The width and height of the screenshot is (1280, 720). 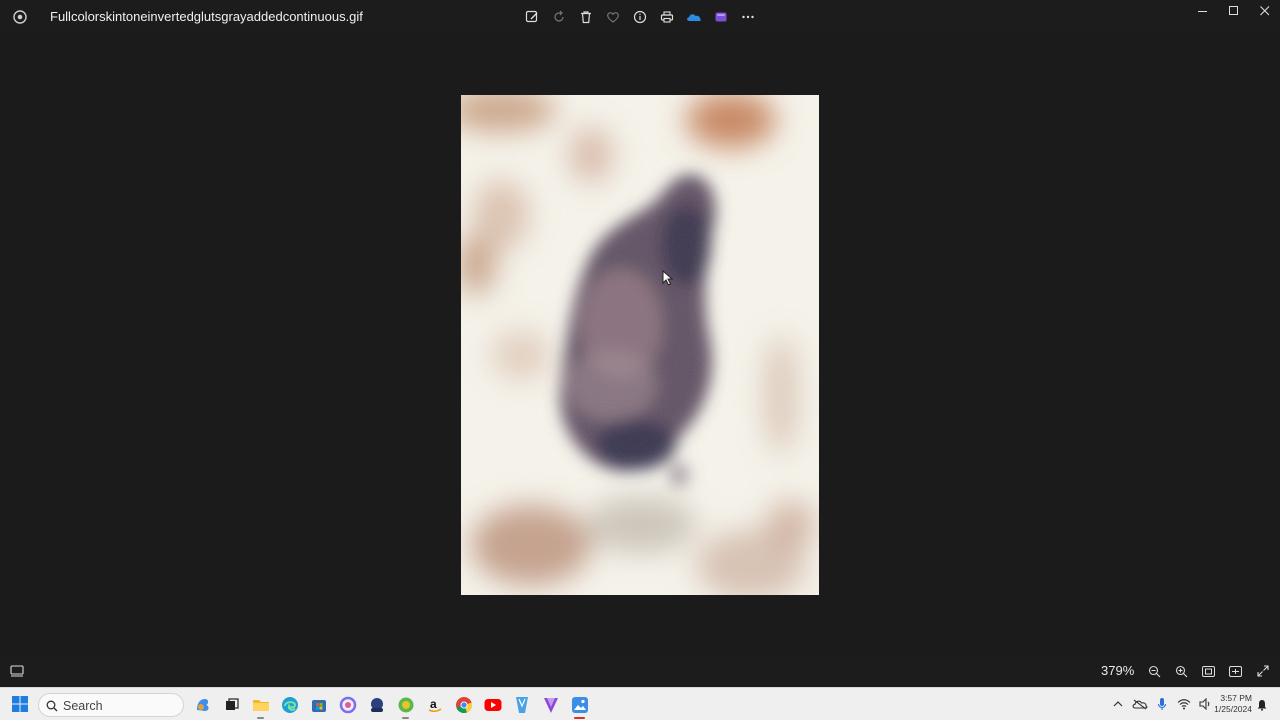 What do you see at coordinates (1184, 704) in the screenshot?
I see `wifi-icon` at bounding box center [1184, 704].